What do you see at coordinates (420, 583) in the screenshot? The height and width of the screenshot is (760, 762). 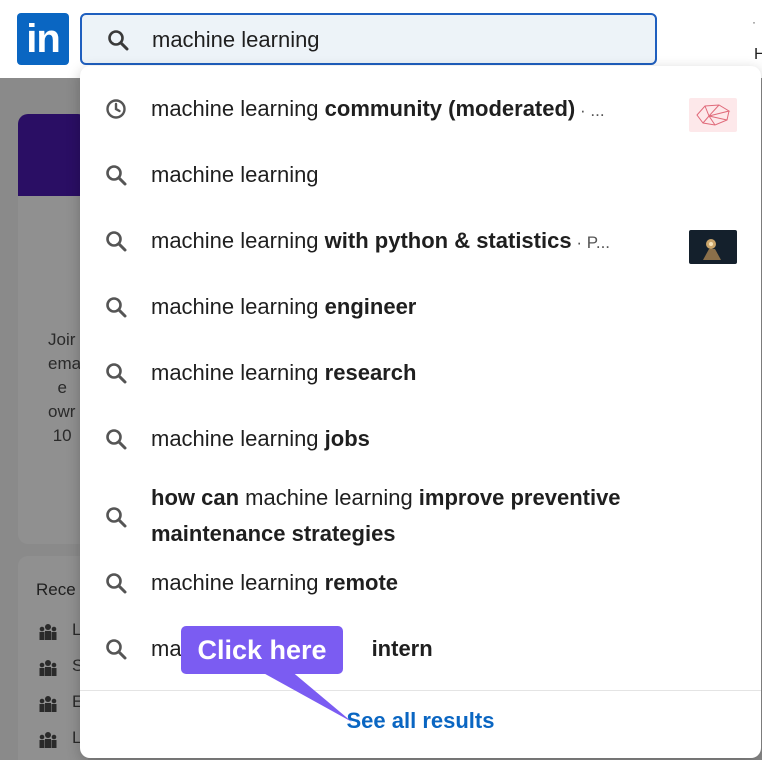 I see `suggestion-item: machine learning remote` at bounding box center [420, 583].